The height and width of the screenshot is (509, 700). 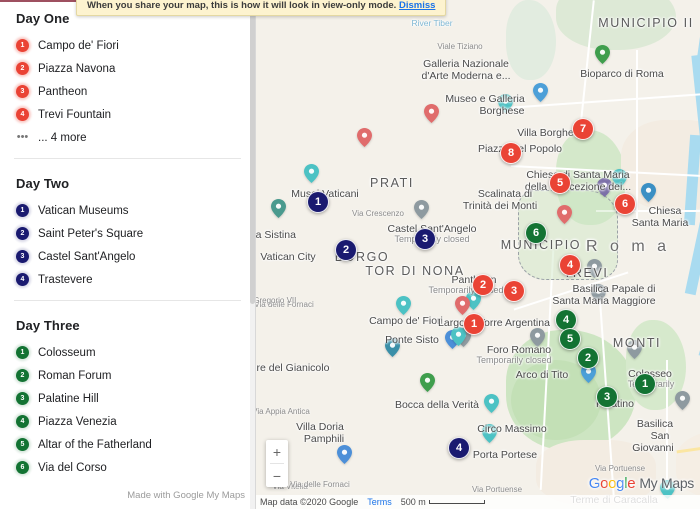 I want to click on list-item: 4 Trevi Fountain, so click(x=127, y=114).